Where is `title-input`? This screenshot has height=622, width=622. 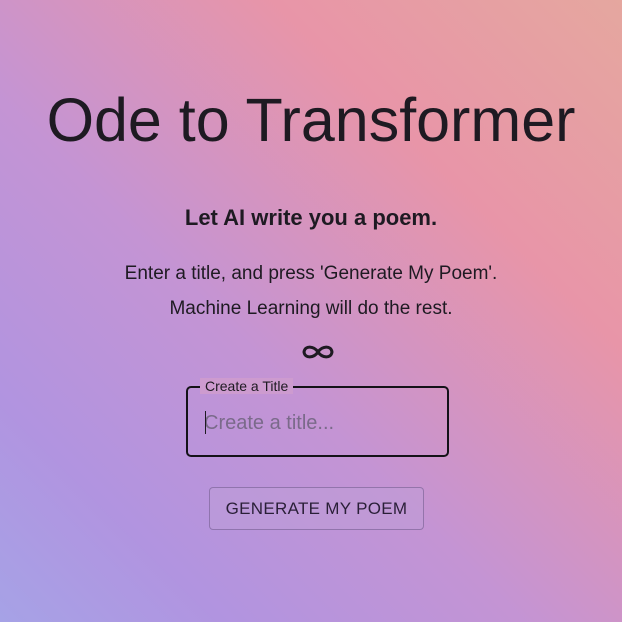 title-input is located at coordinates (318, 423).